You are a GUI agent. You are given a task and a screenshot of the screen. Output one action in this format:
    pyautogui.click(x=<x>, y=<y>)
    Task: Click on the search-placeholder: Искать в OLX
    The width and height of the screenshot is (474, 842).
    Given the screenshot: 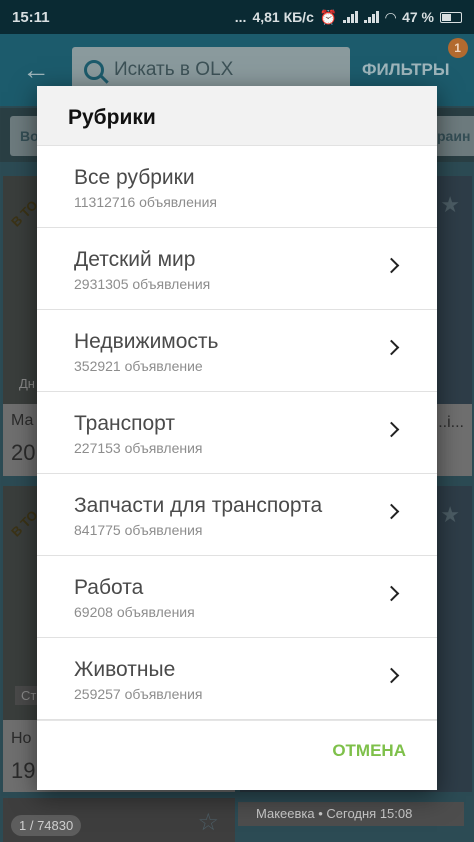 What is the action you would take?
    pyautogui.click(x=174, y=69)
    